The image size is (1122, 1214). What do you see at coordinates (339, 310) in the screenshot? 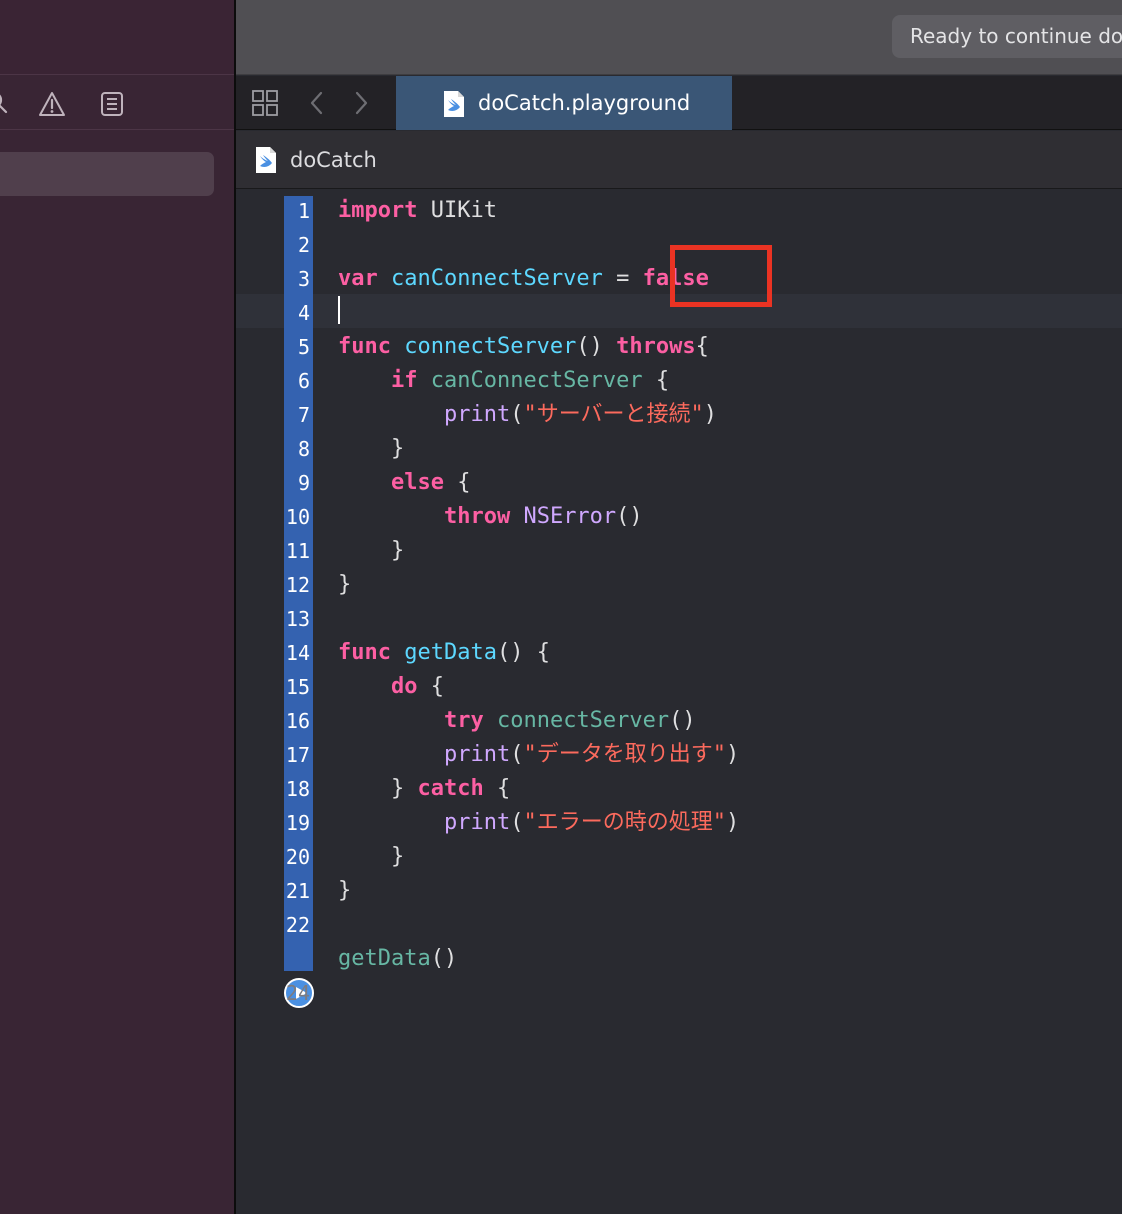
I see `text-cursor` at bounding box center [339, 310].